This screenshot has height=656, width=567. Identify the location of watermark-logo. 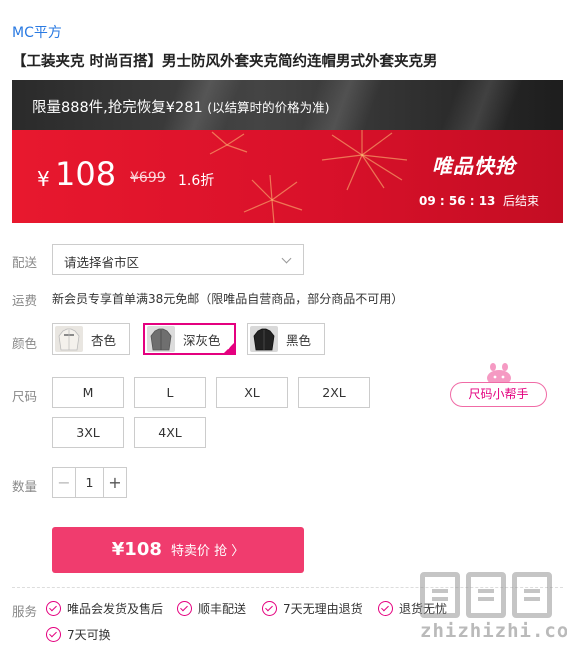
(493, 595).